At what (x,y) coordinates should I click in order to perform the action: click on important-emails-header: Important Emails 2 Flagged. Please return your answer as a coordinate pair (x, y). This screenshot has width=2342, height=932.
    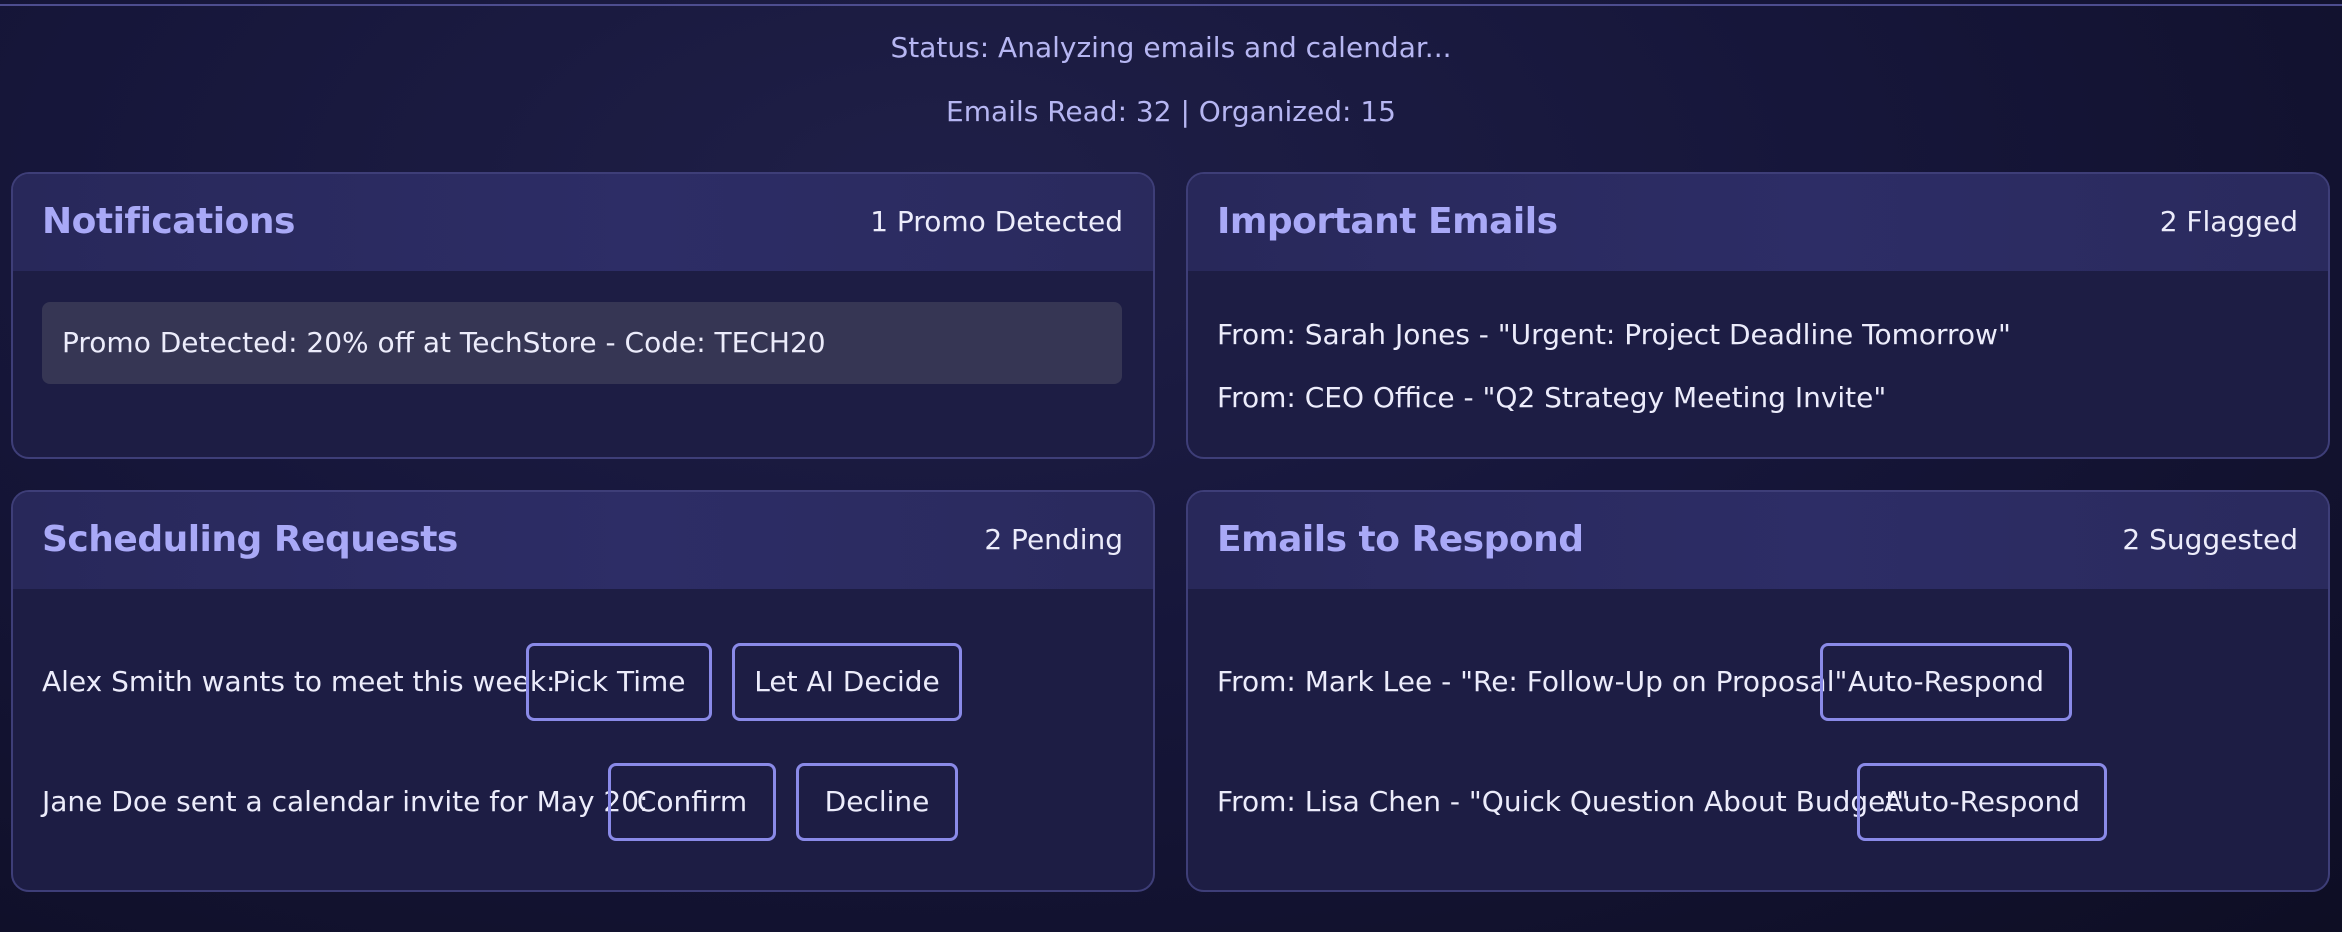
    Looking at the image, I should click on (1758, 222).